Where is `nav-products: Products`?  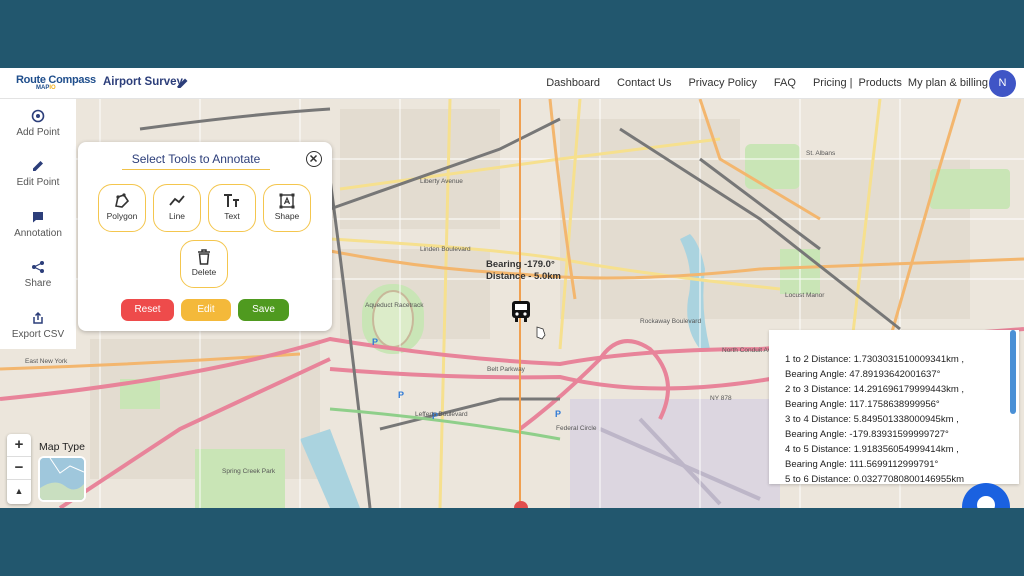
nav-products: Products is located at coordinates (879, 83).